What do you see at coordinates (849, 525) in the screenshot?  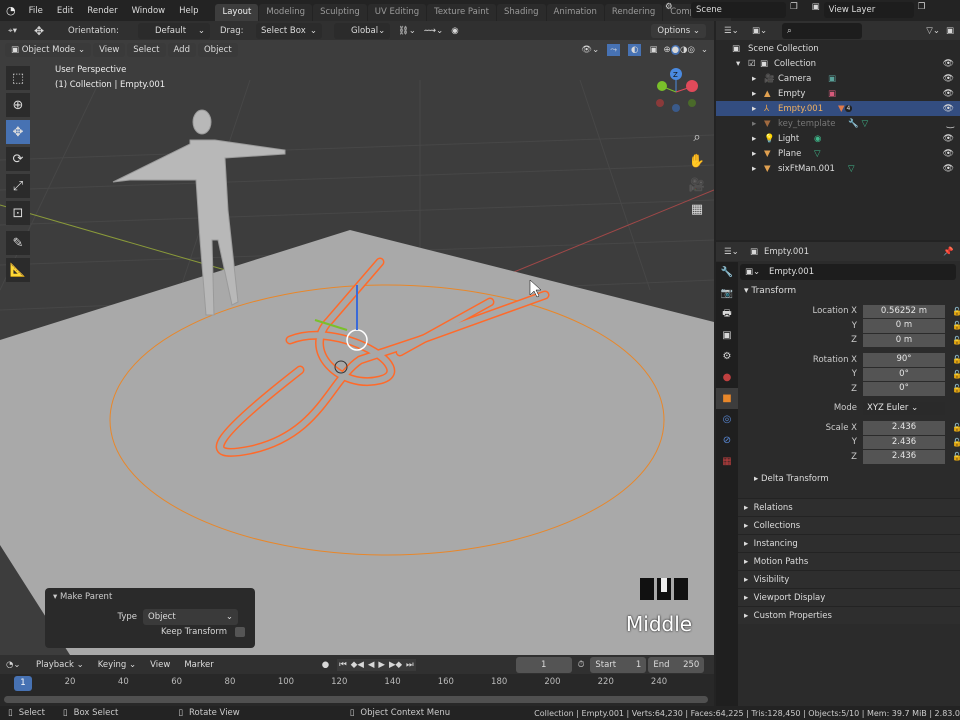 I see `panel-collections: ▸ Collections` at bounding box center [849, 525].